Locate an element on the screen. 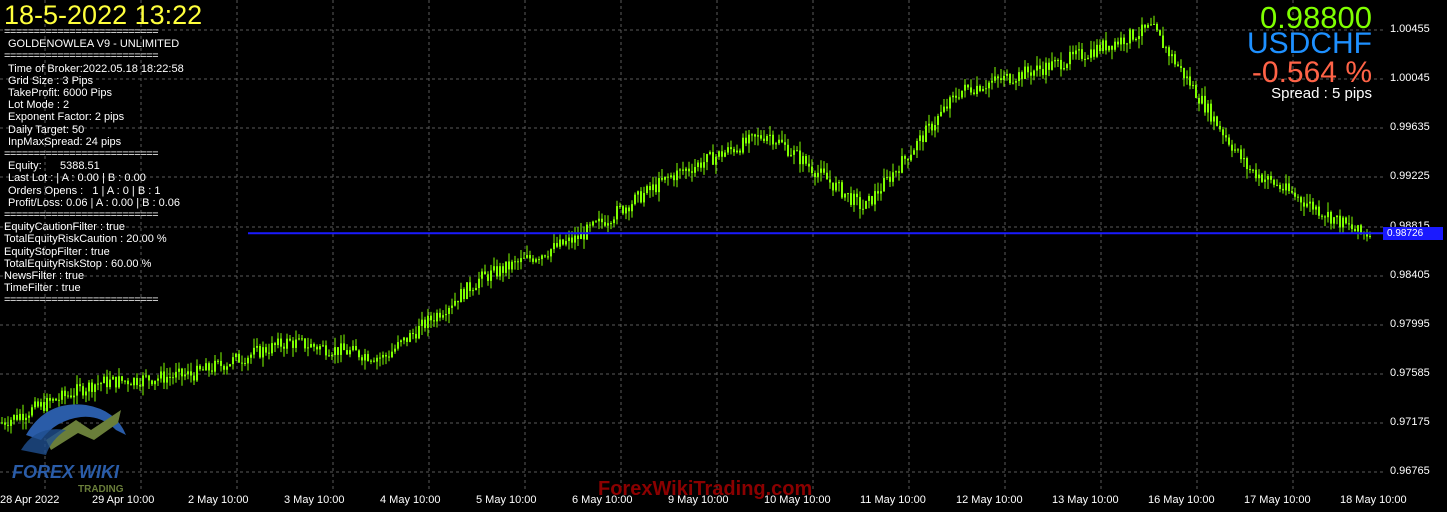  filter-line: TotalEquityRiskStop : 60.00 % is located at coordinates (78, 263).